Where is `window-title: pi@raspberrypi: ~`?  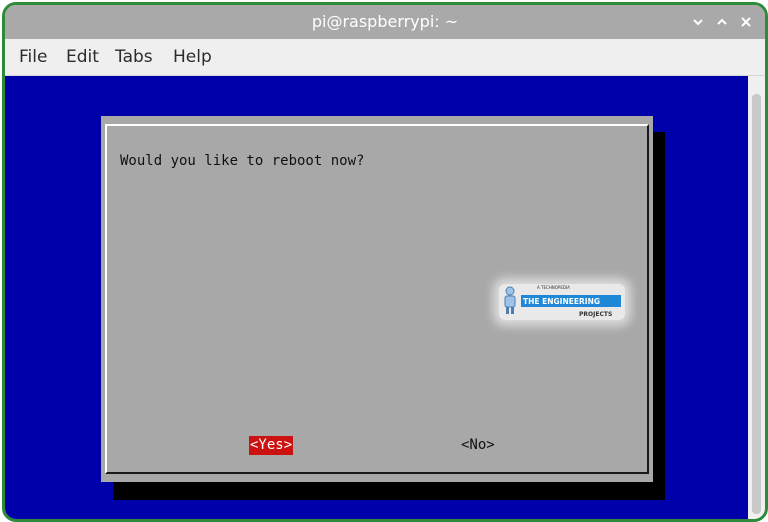
window-title: pi@raspberrypi: ~ is located at coordinates (385, 21).